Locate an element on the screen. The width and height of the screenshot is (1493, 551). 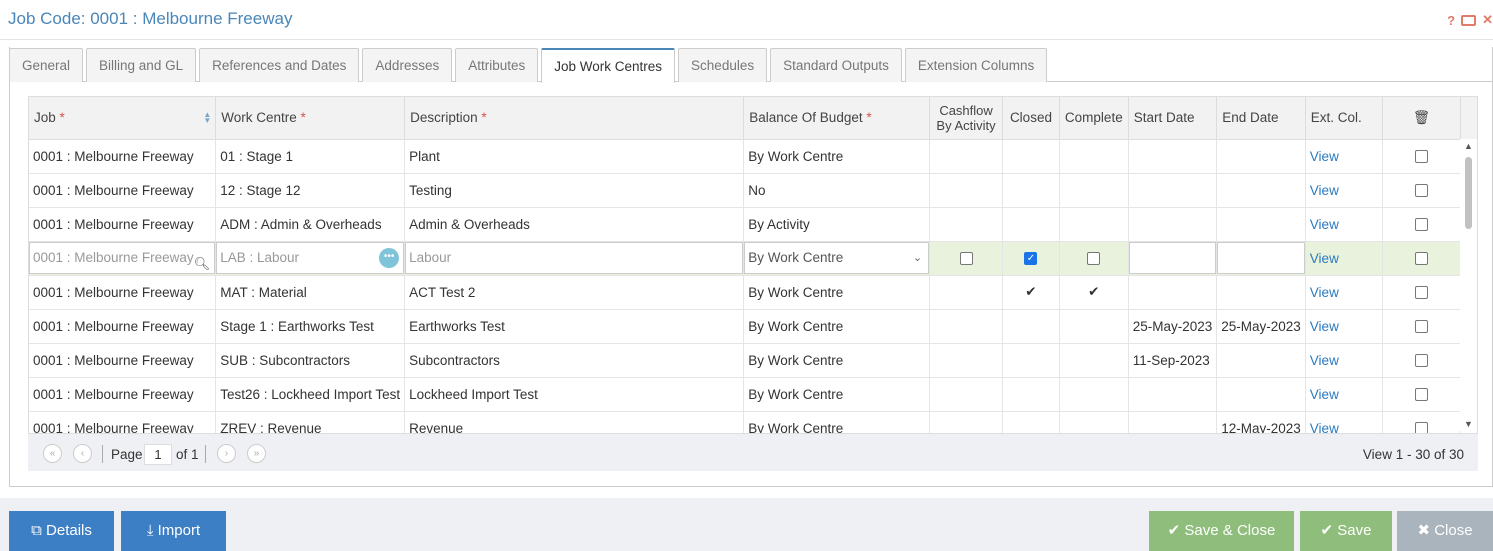
tab-extension-columns: Extension Columns is located at coordinates (976, 65).